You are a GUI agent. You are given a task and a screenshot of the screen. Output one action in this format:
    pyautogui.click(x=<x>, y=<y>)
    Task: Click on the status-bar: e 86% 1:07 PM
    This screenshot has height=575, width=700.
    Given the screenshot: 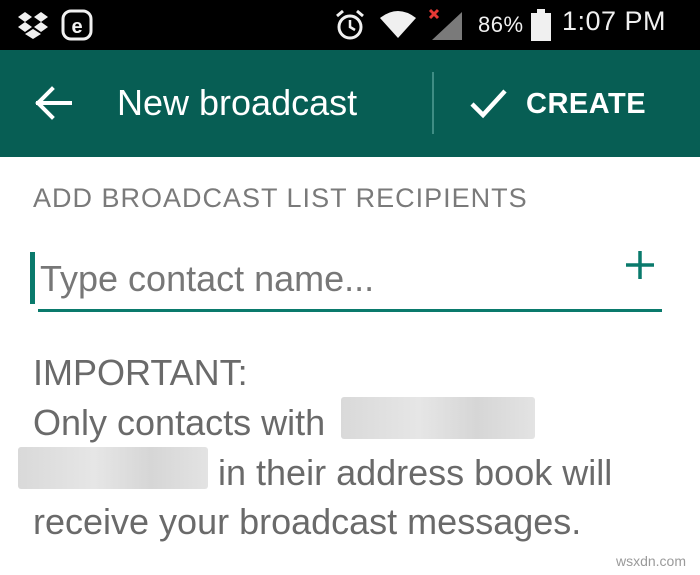 What is the action you would take?
    pyautogui.click(x=350, y=25)
    